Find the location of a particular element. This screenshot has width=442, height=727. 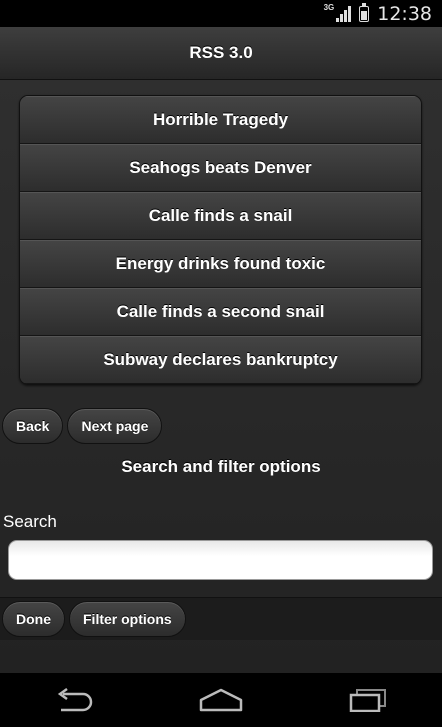

footer-buttons: Done Filter options is located at coordinates (94, 619).